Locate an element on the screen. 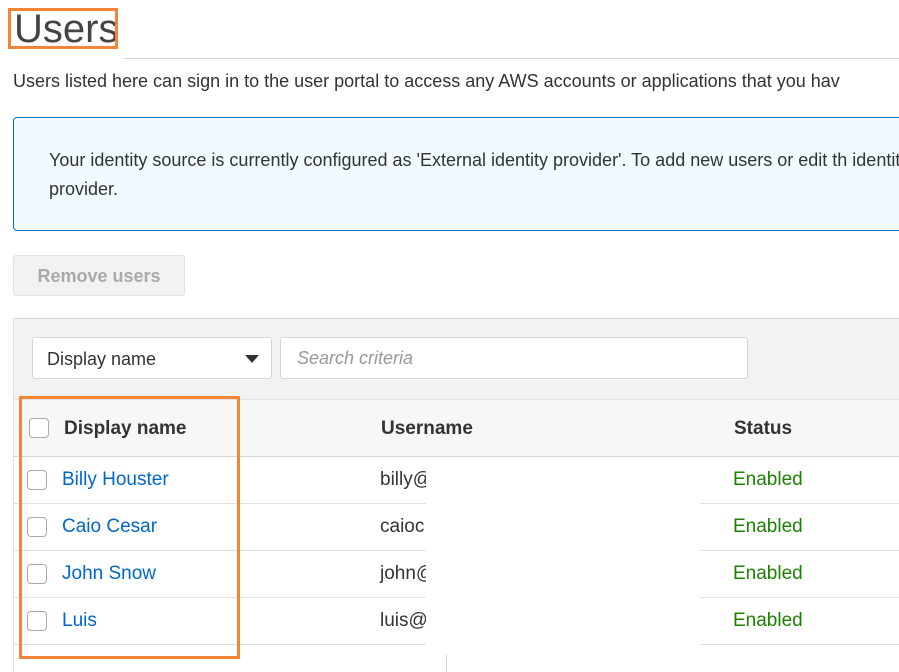  remove-users-button: Remove users is located at coordinates (99, 275).